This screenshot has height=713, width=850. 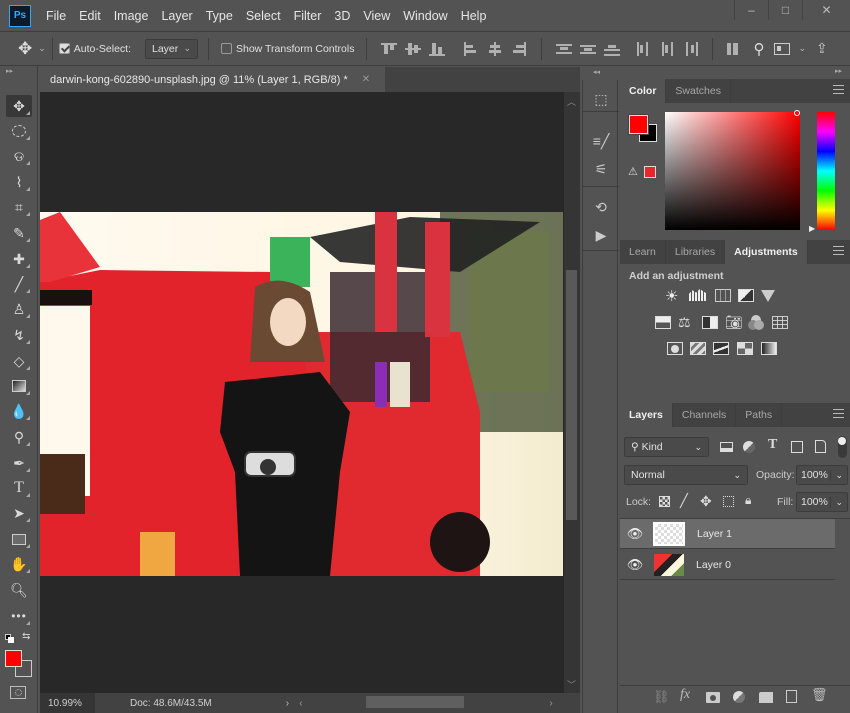 What do you see at coordinates (650, 172) in the screenshot?
I see `gamut-warning-swatch` at bounding box center [650, 172].